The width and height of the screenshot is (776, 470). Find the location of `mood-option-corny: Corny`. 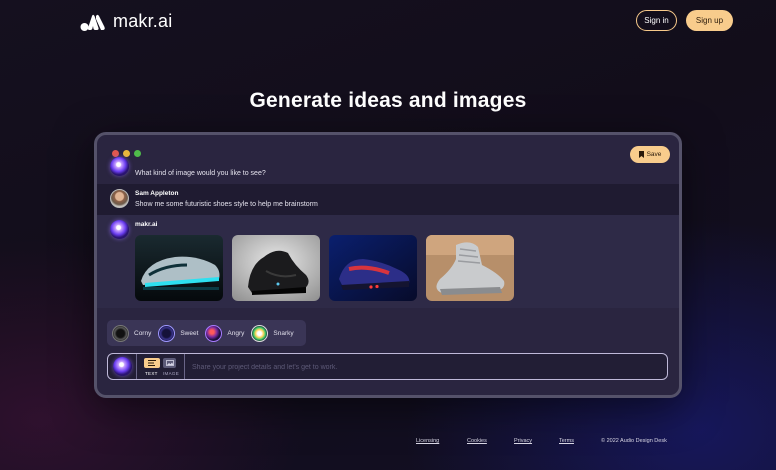

mood-option-corny: Corny is located at coordinates (132, 333).